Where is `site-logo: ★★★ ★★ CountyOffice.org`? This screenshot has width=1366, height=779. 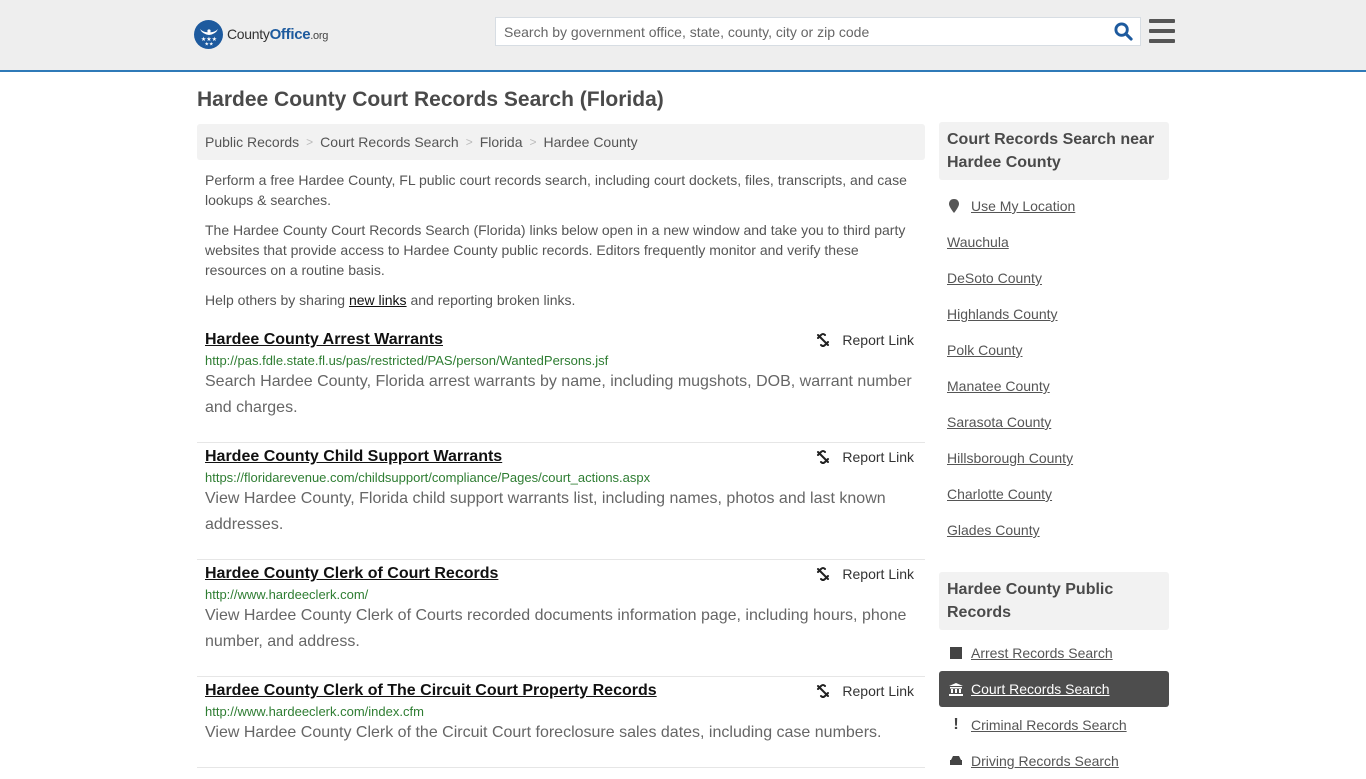 site-logo: ★★★ ★★ CountyOffice.org is located at coordinates (261, 34).